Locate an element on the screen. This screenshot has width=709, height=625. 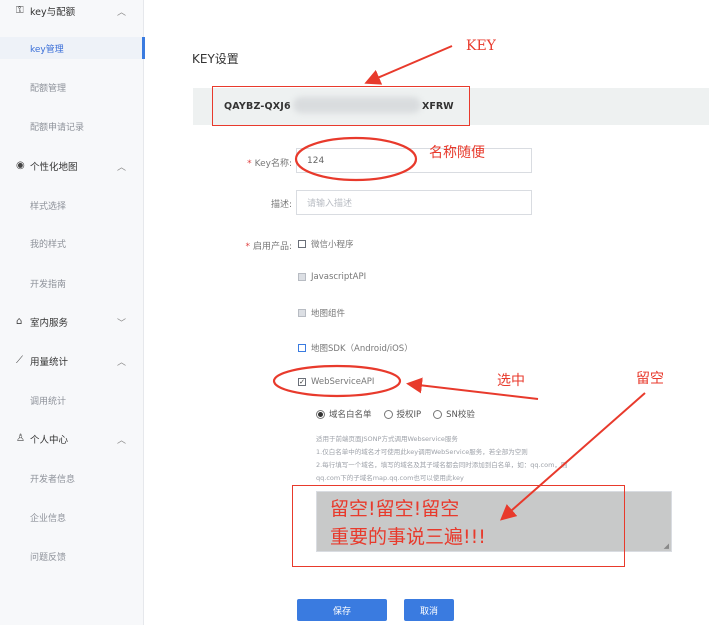
sidebar-item-quota-records: 配额申请记录 is located at coordinates (72, 126).